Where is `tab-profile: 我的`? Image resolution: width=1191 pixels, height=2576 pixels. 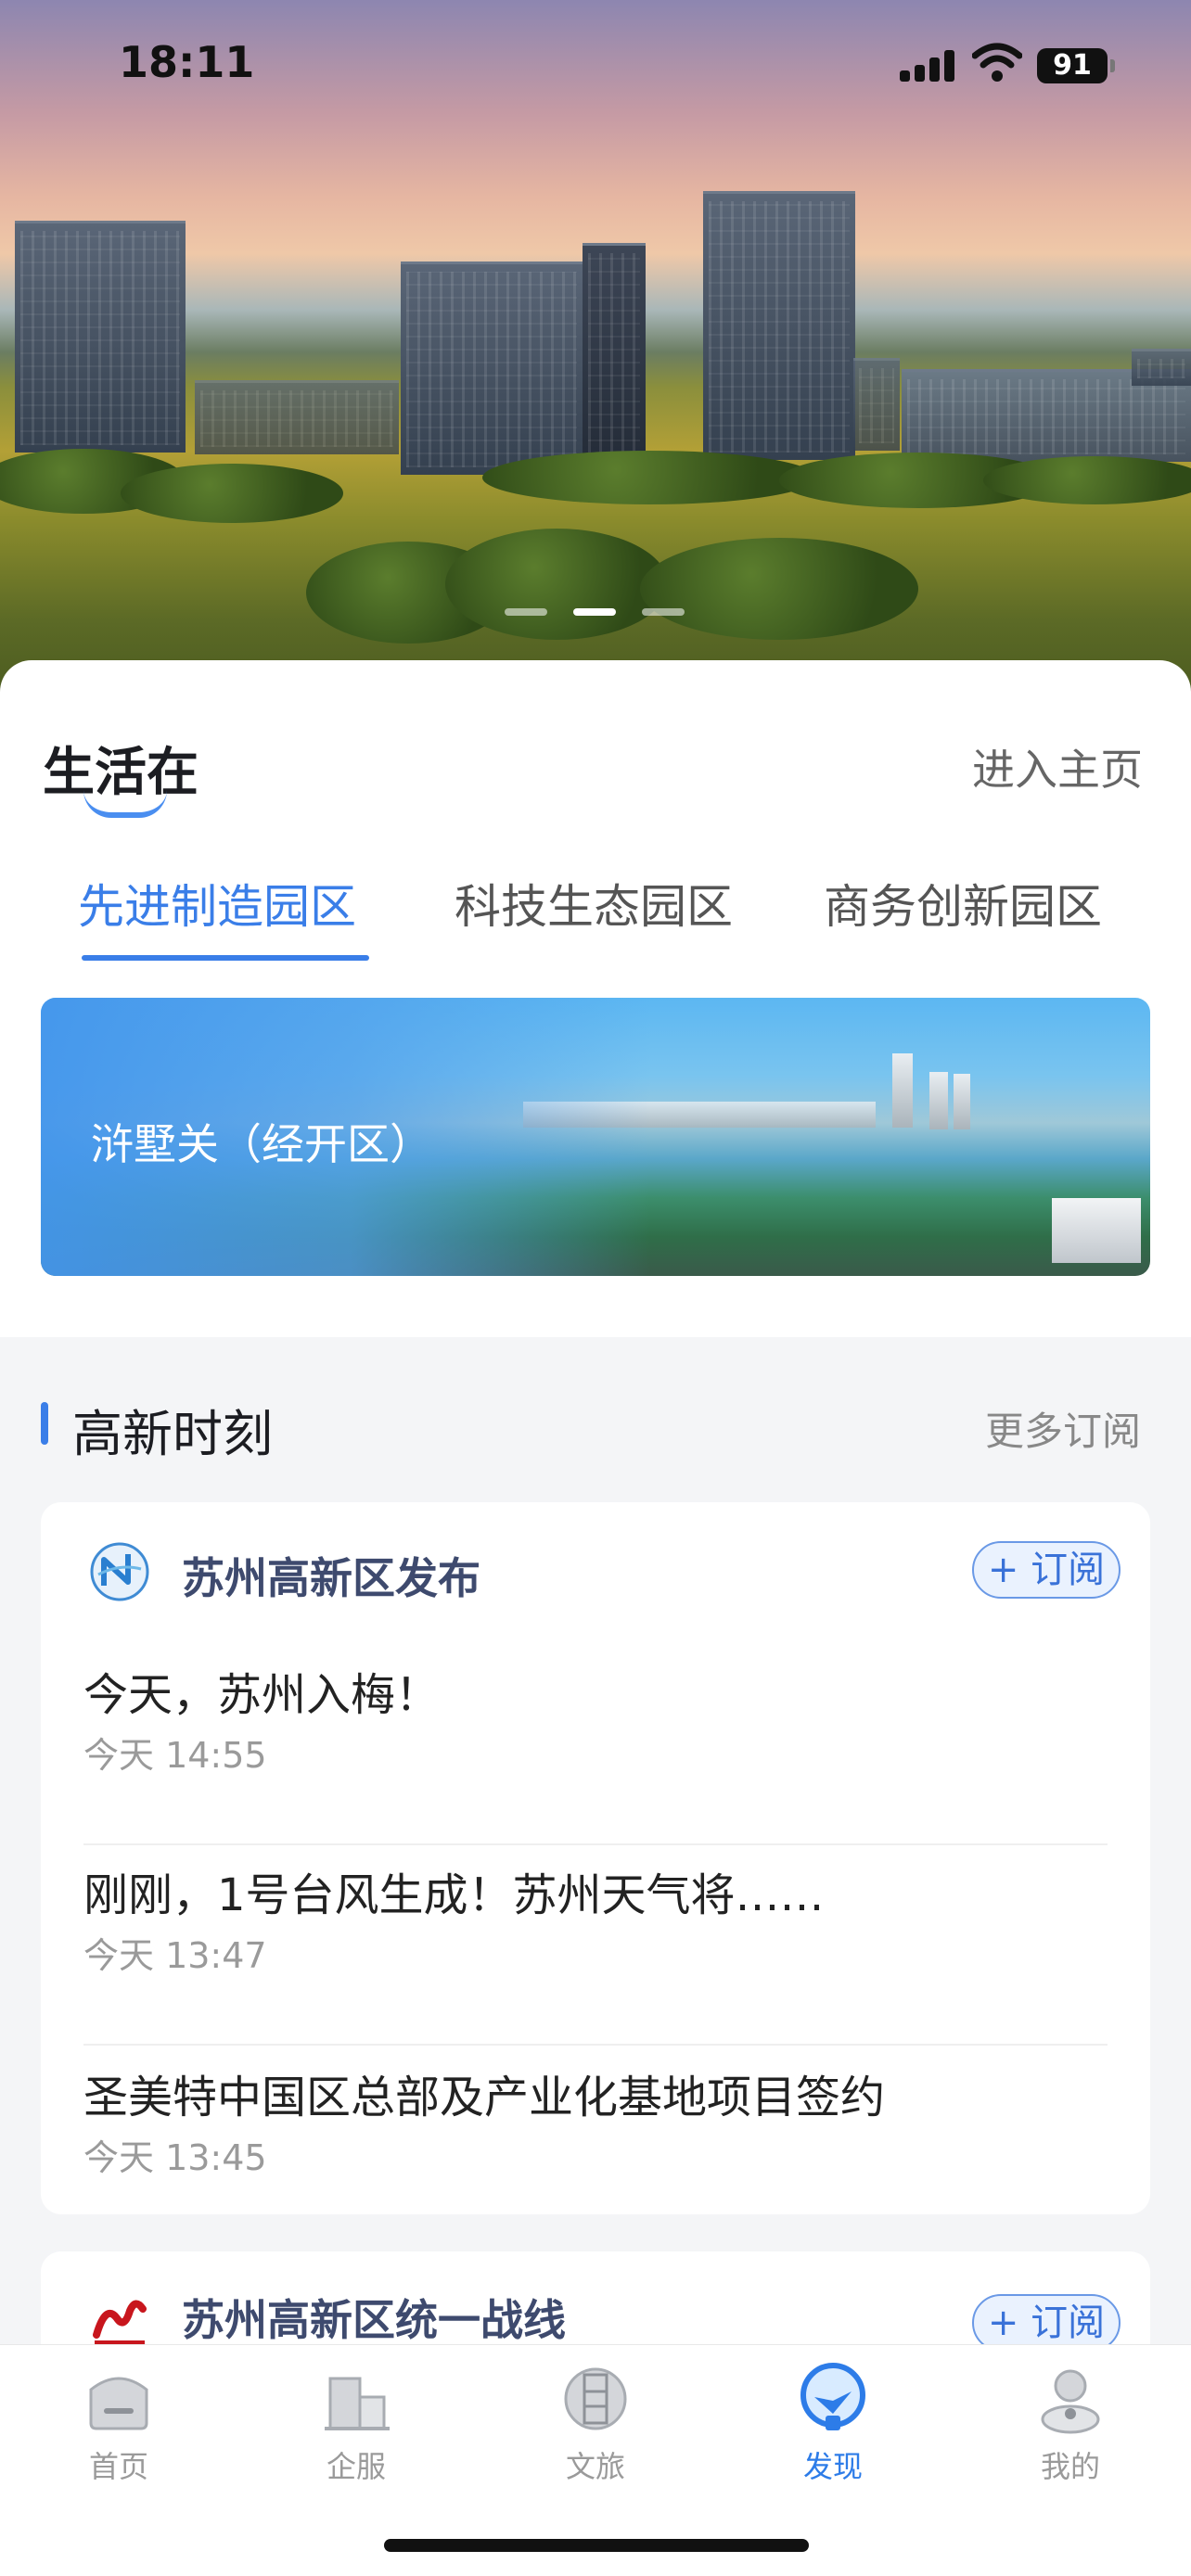 tab-profile: 我的 is located at coordinates (1070, 2432).